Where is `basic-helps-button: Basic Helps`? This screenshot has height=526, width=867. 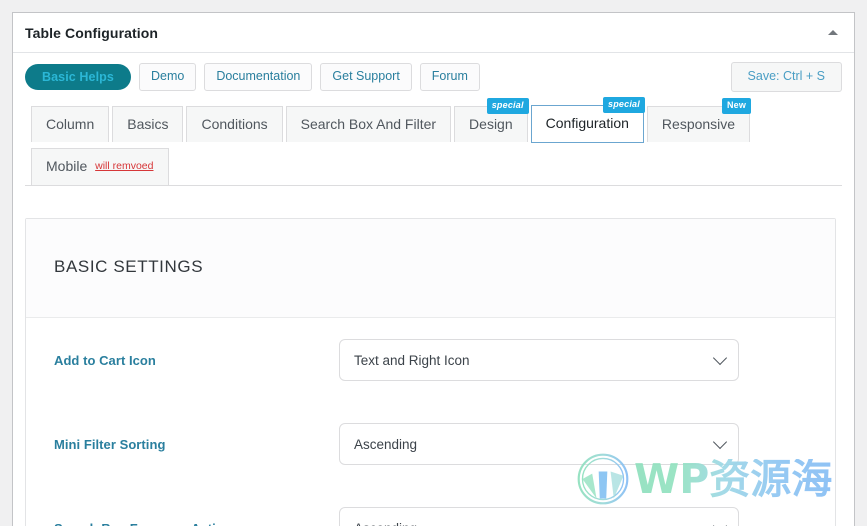
basic-helps-button: Basic Helps is located at coordinates (78, 76).